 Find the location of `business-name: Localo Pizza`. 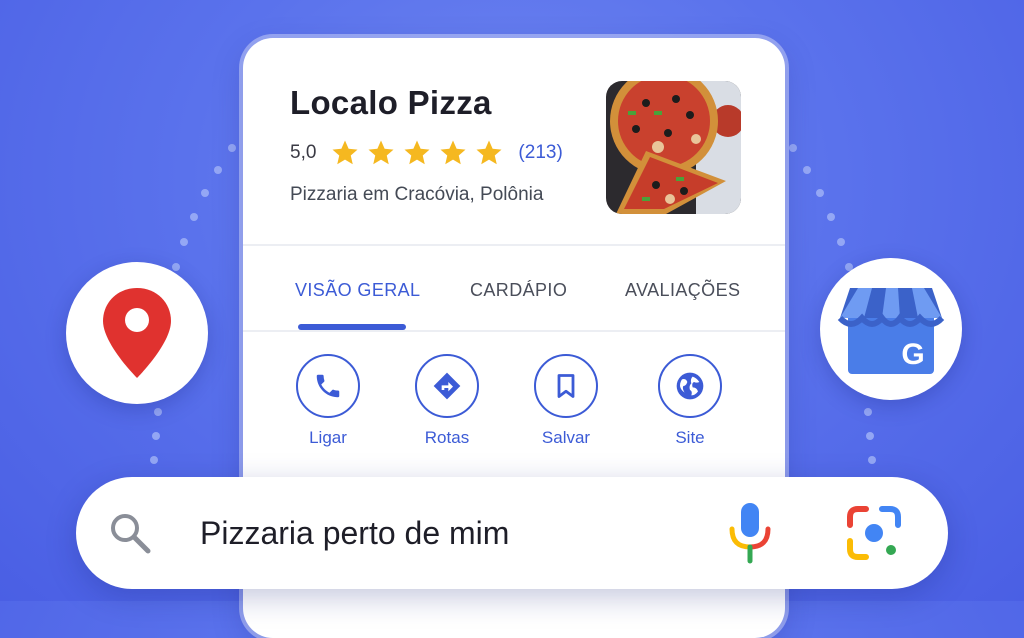

business-name: Localo Pizza is located at coordinates (391, 102).